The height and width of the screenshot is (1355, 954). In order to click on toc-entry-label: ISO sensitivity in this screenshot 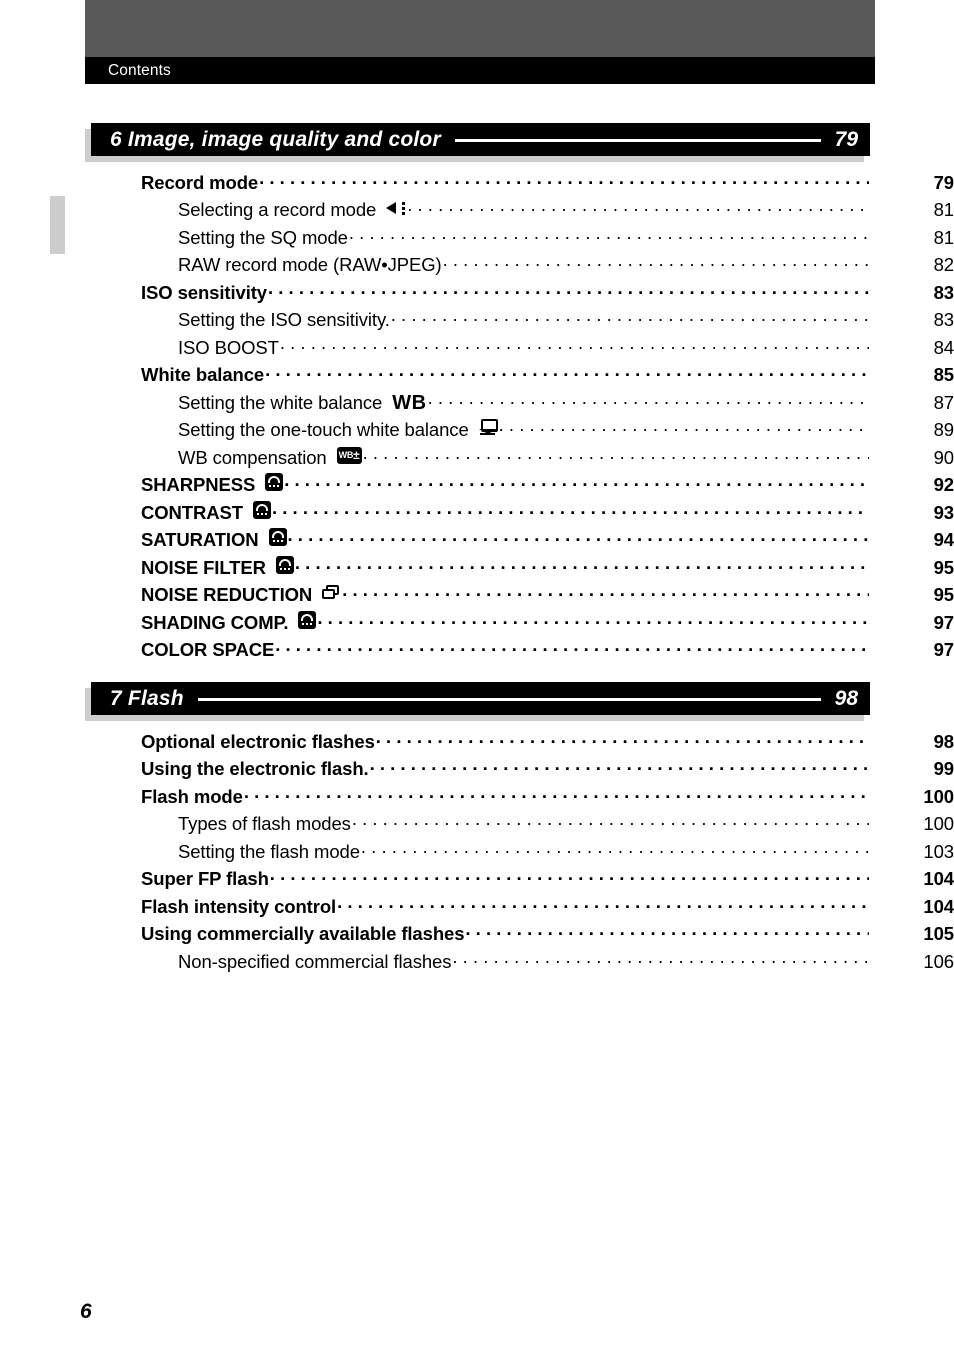, I will do `click(204, 292)`.